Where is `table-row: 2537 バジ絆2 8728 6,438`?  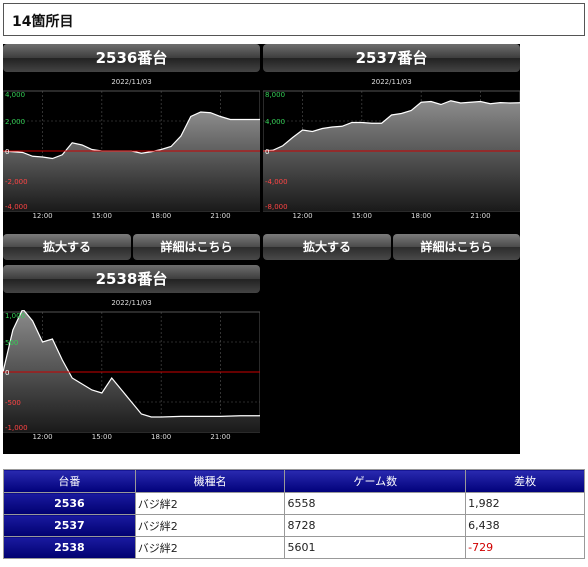 table-row: 2537 バジ絆2 8728 6,438 is located at coordinates (294, 525).